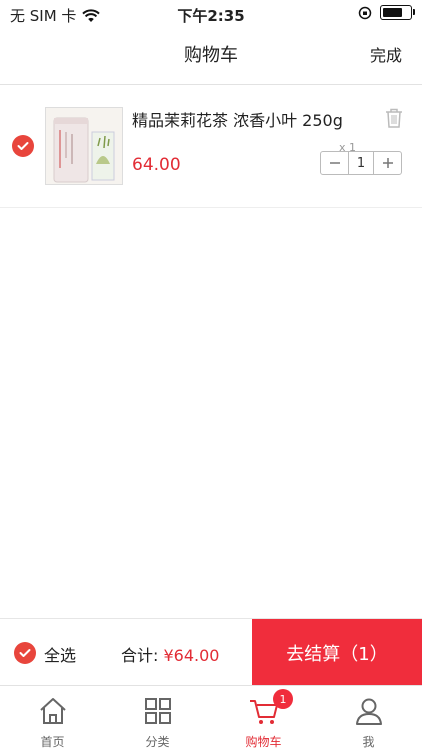  I want to click on done-button: 完成, so click(386, 54).